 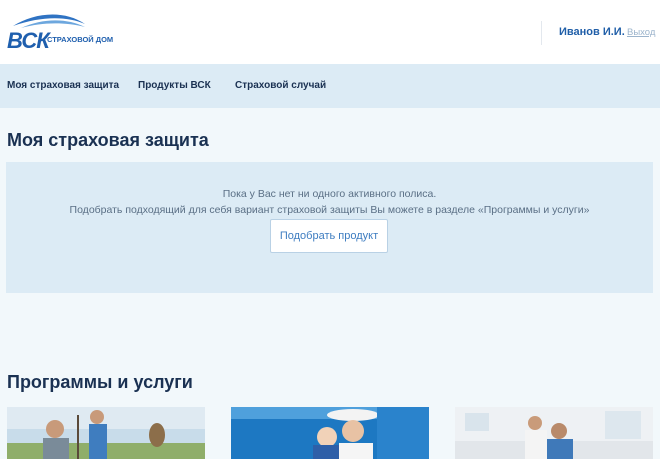 I want to click on family-at-sea-photo, so click(x=330, y=433).